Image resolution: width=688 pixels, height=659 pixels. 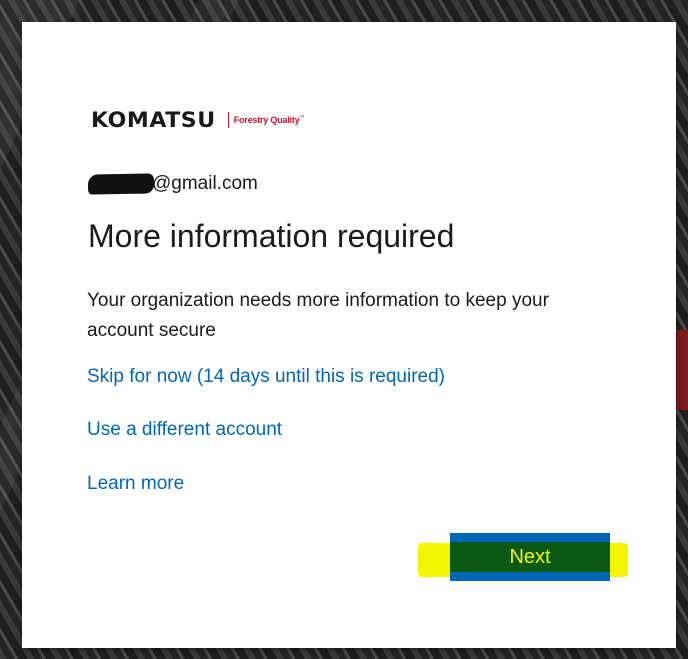 What do you see at coordinates (184, 430) in the screenshot?
I see `use-different-account-link: Use a different account` at bounding box center [184, 430].